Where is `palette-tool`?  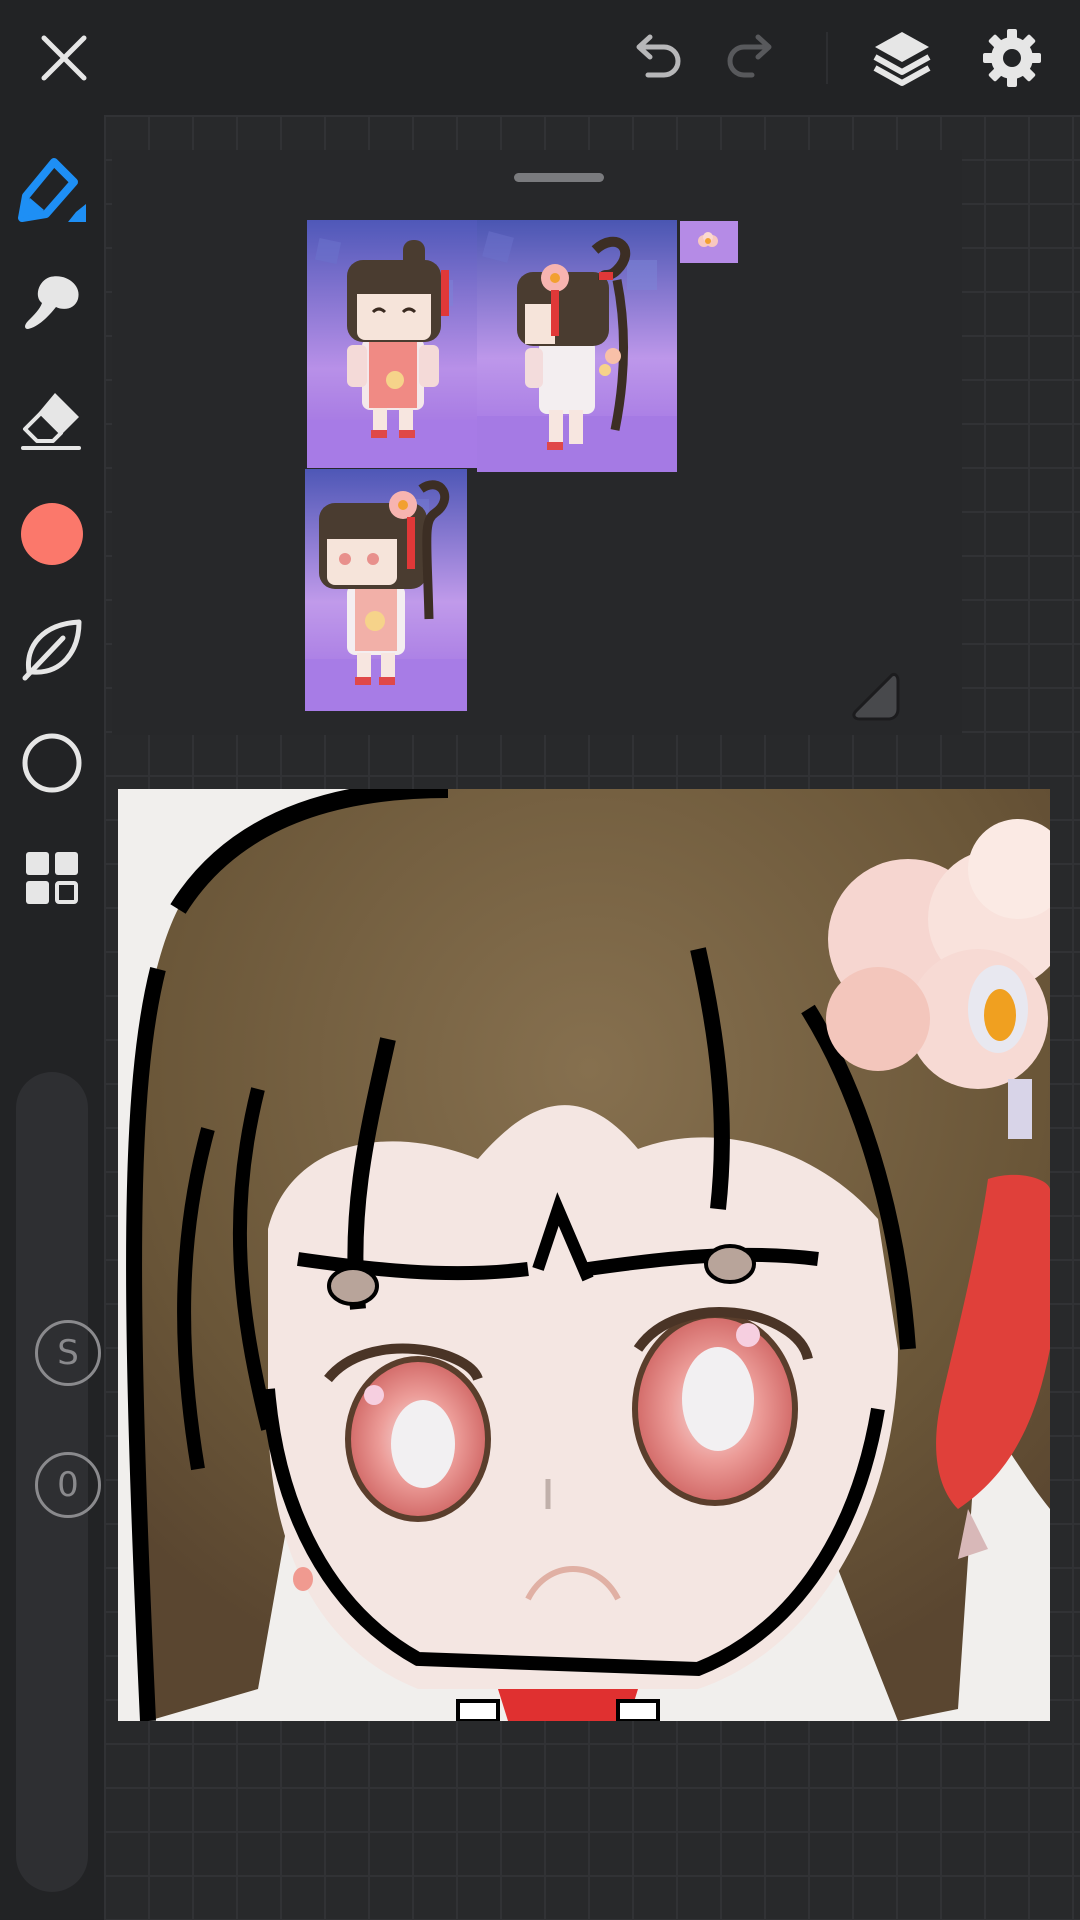 palette-tool is located at coordinates (52, 878).